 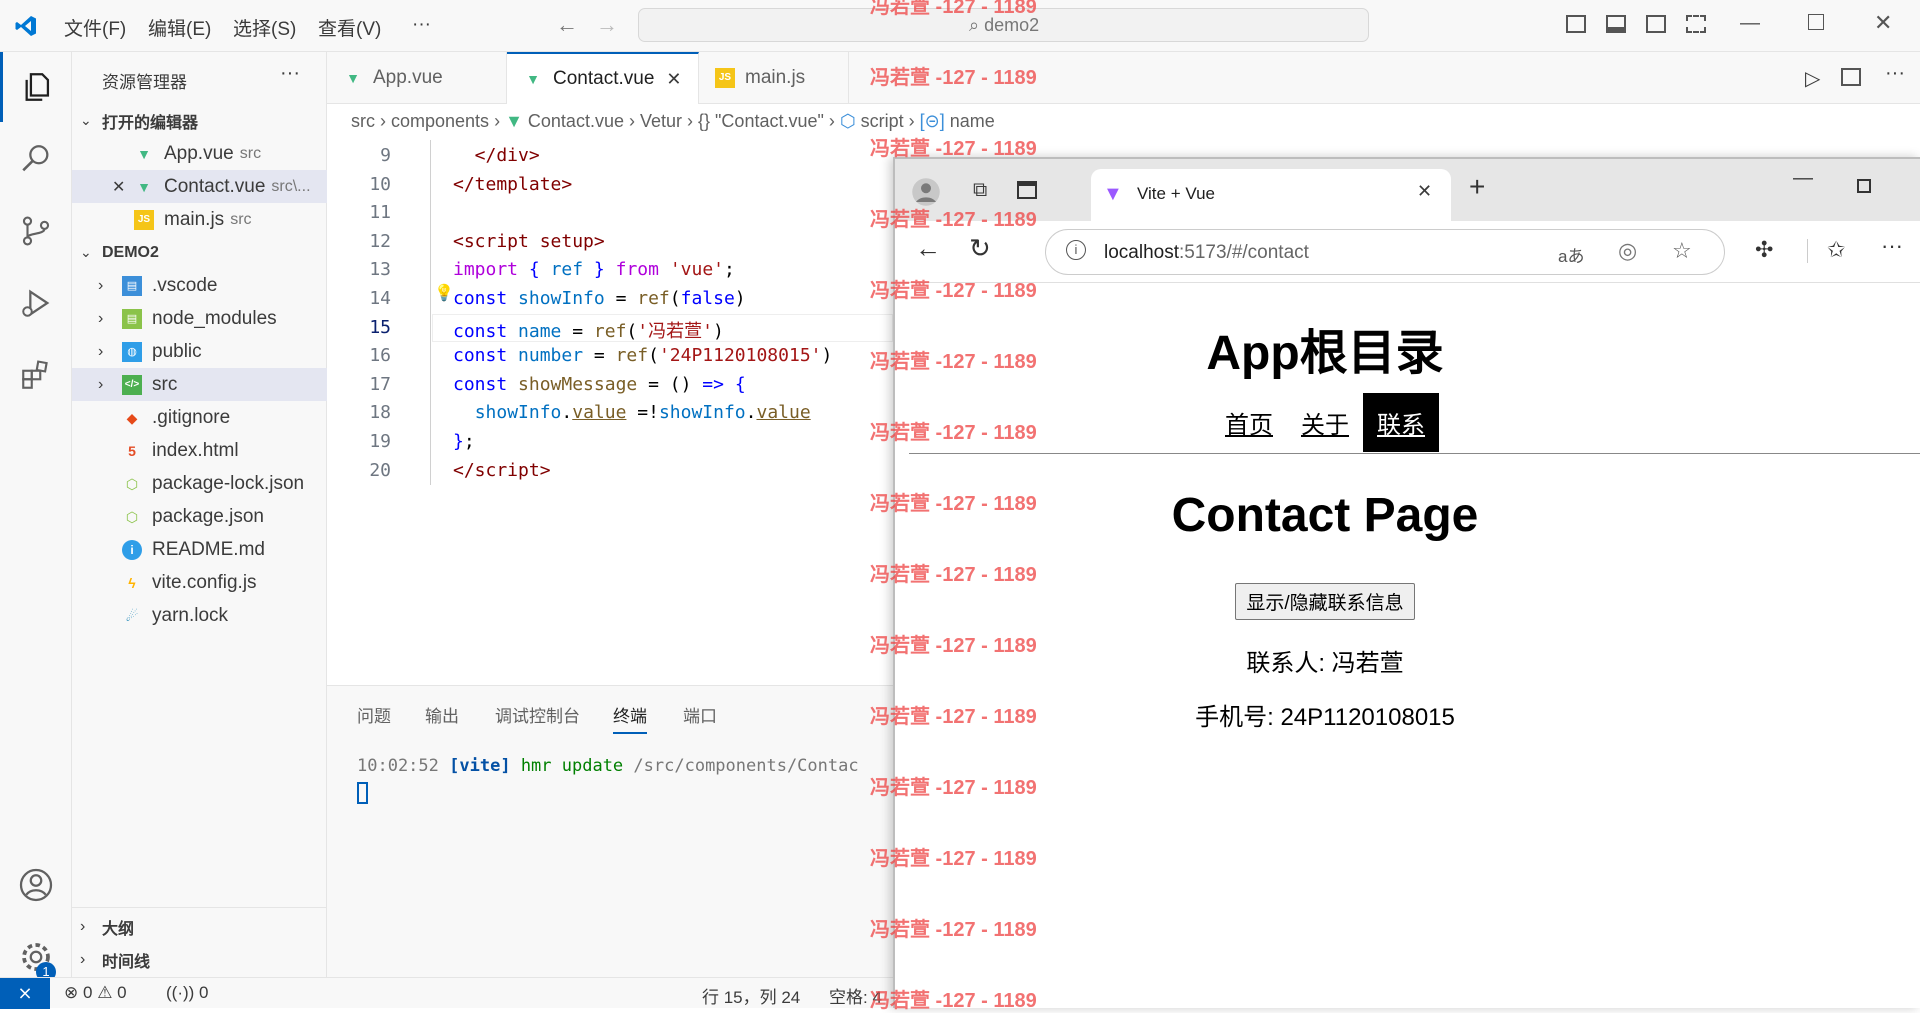 I want to click on ports-status: ((·)) 0, so click(x=187, y=993).